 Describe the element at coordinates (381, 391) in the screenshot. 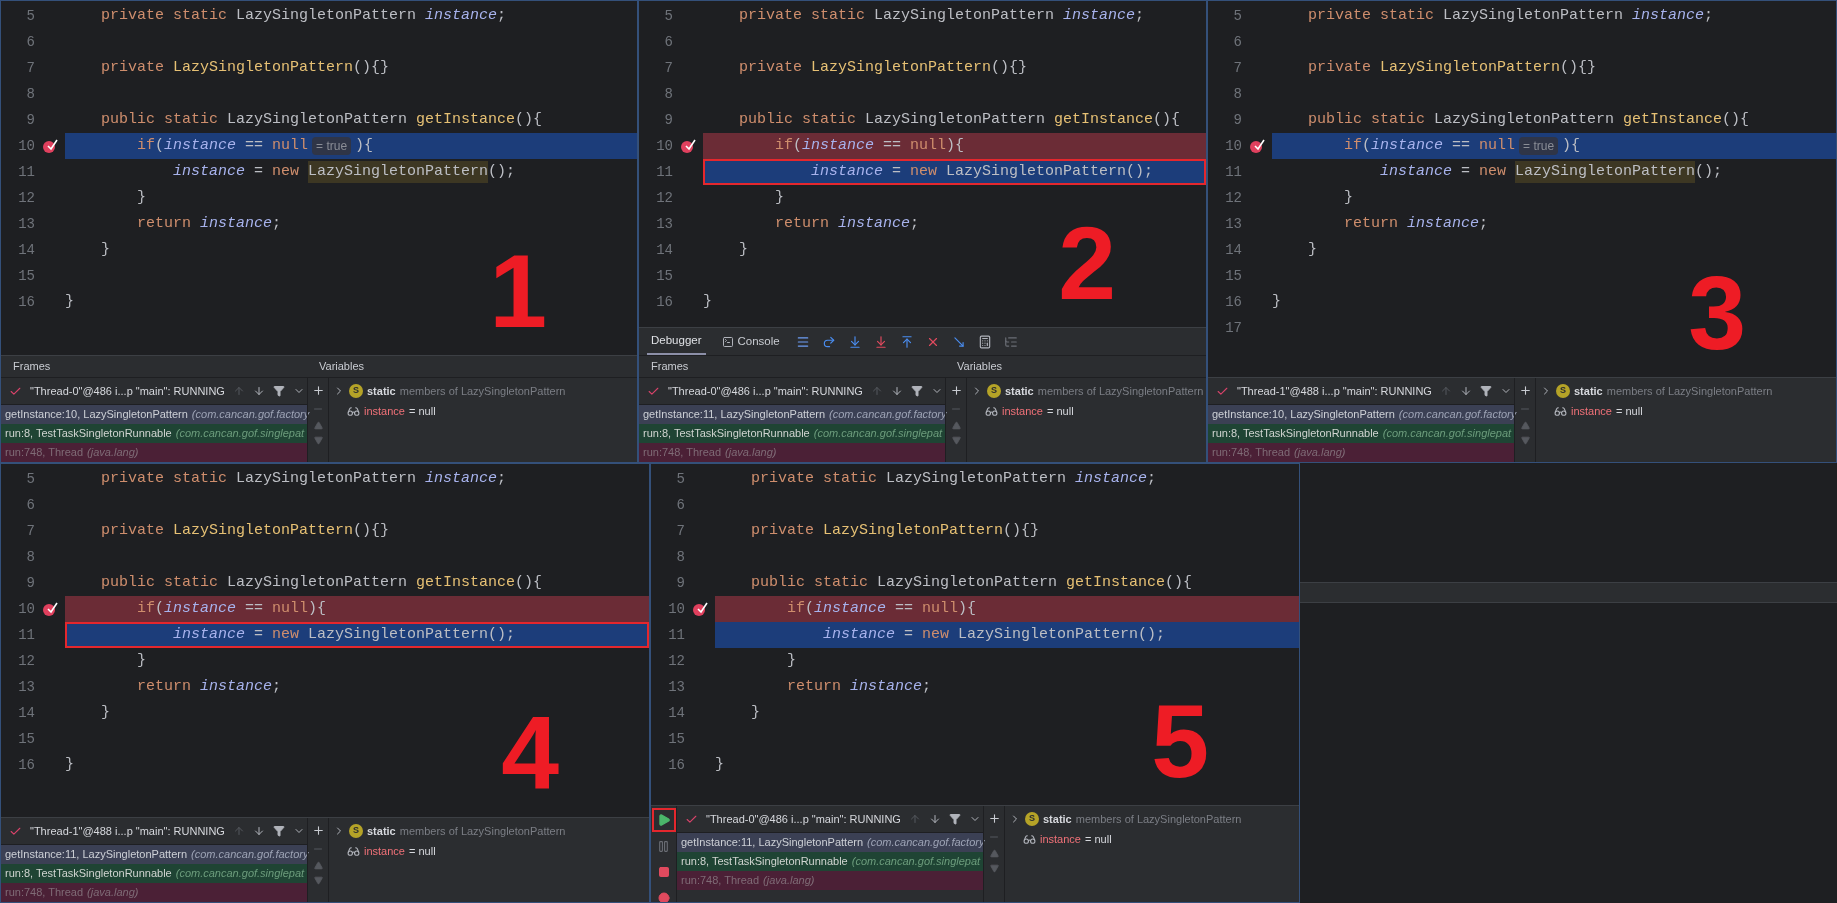

I see `variable-name: static` at that location.